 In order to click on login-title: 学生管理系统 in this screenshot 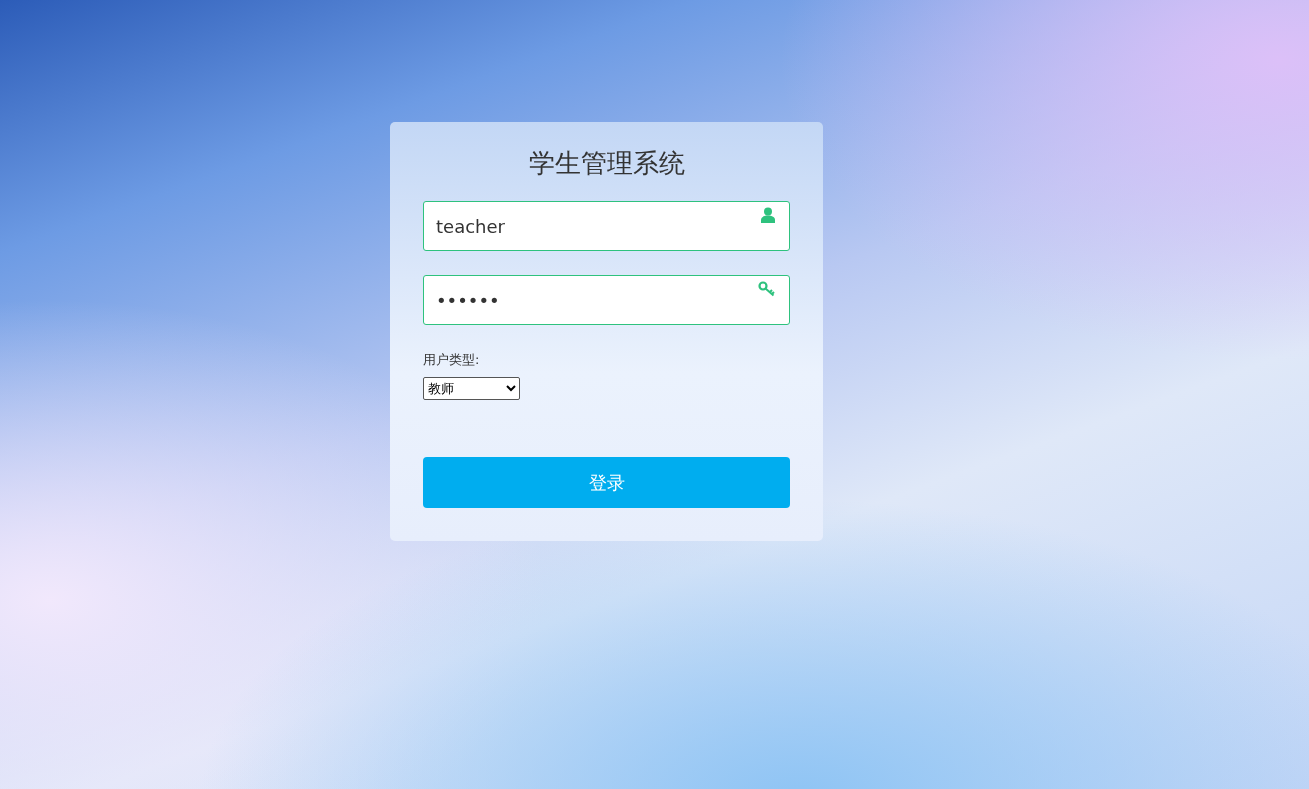, I will do `click(606, 163)`.